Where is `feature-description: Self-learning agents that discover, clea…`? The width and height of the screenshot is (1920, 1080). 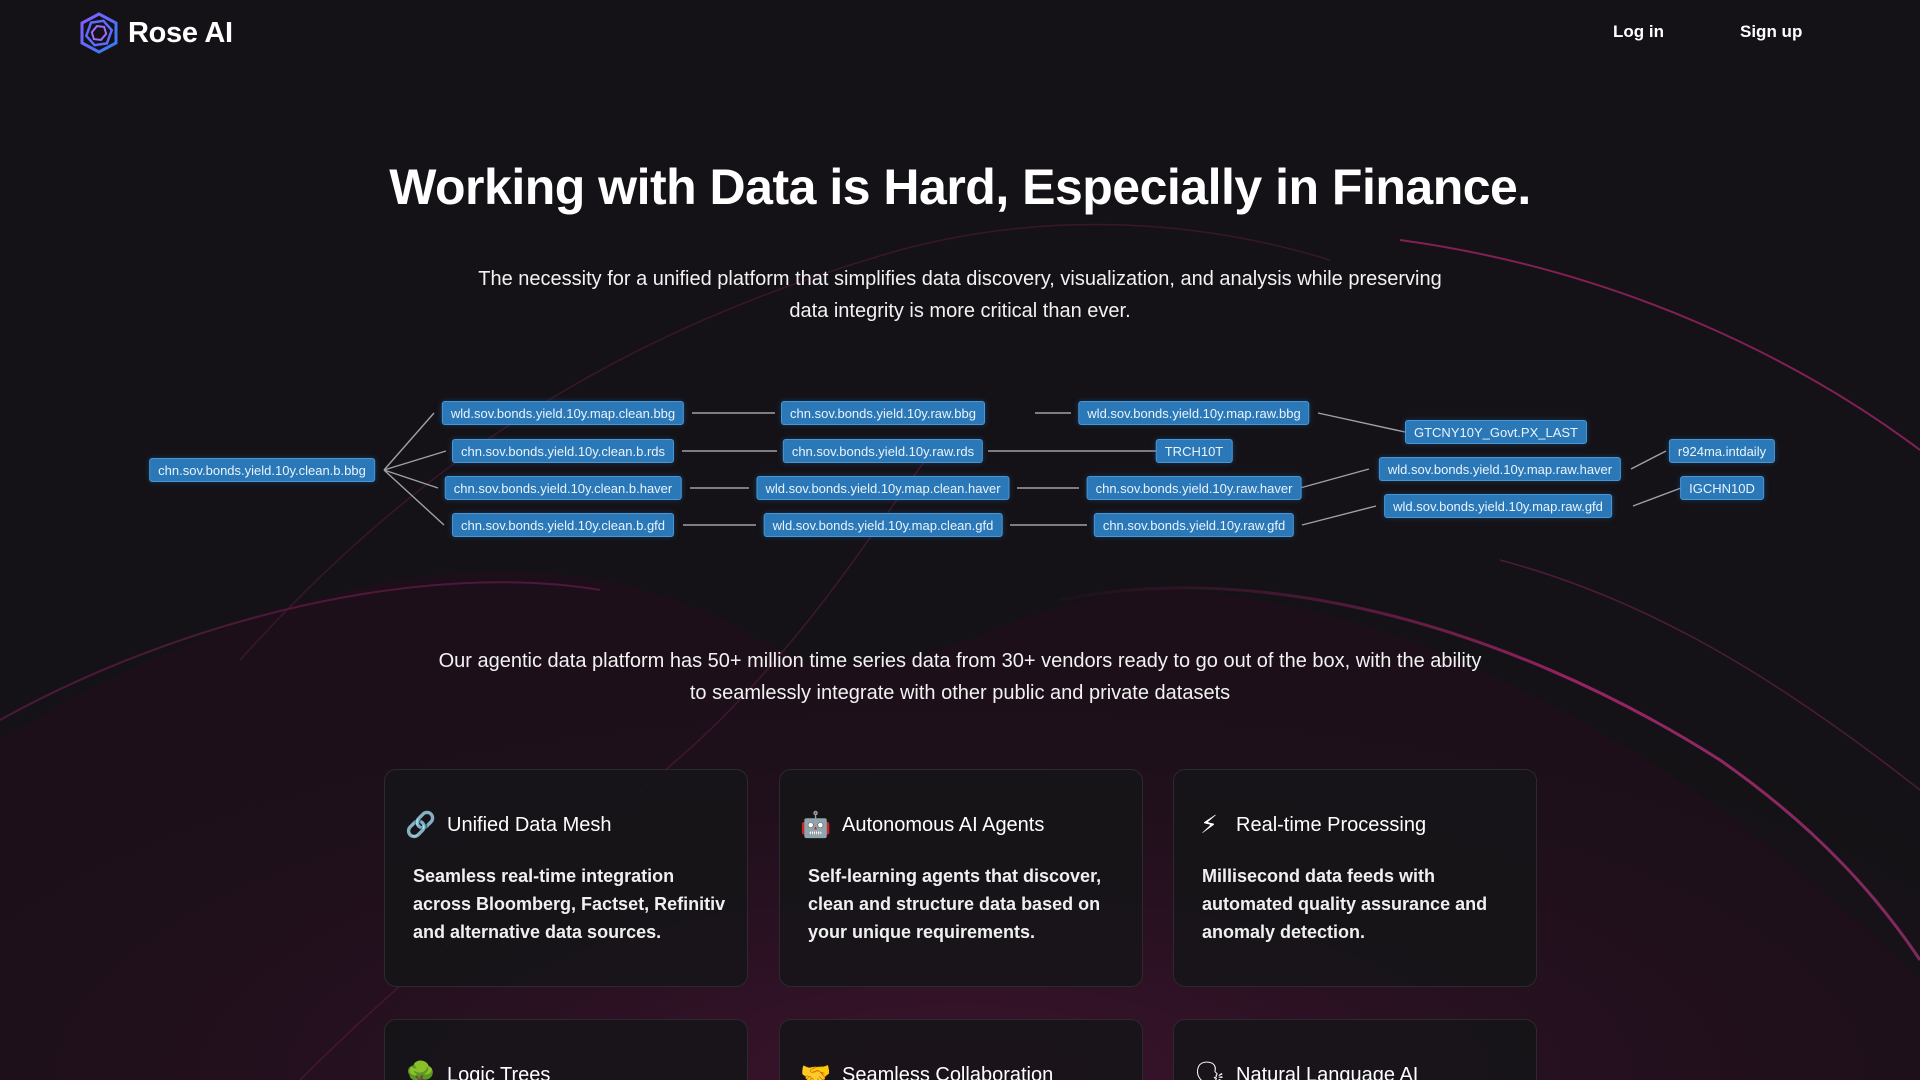
feature-description: Self-learning agents that discover, clea… is located at coordinates (955, 904).